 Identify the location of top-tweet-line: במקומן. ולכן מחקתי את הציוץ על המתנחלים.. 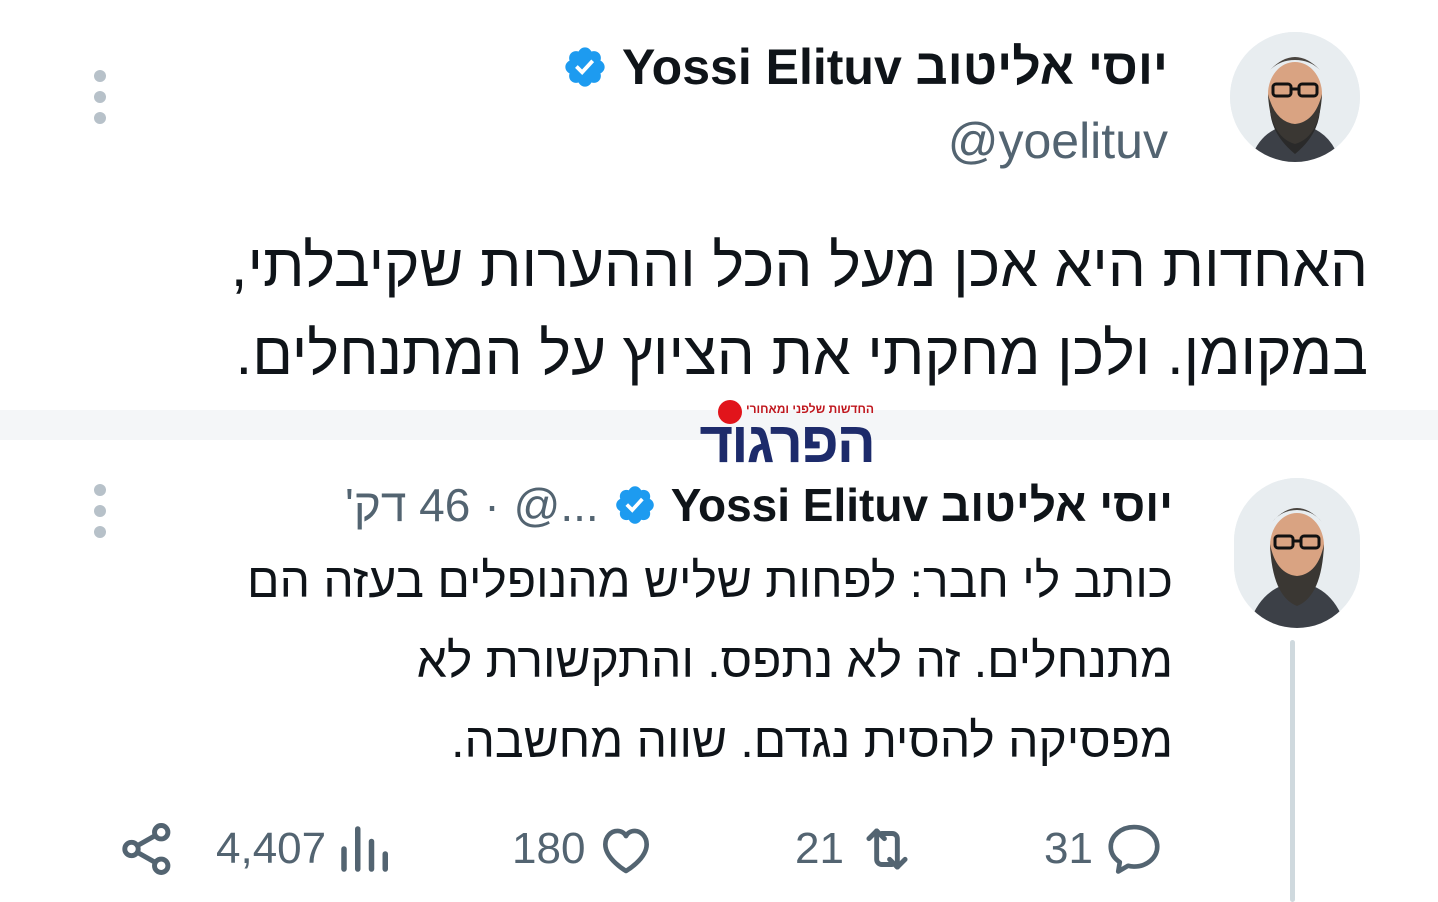
(801, 353).